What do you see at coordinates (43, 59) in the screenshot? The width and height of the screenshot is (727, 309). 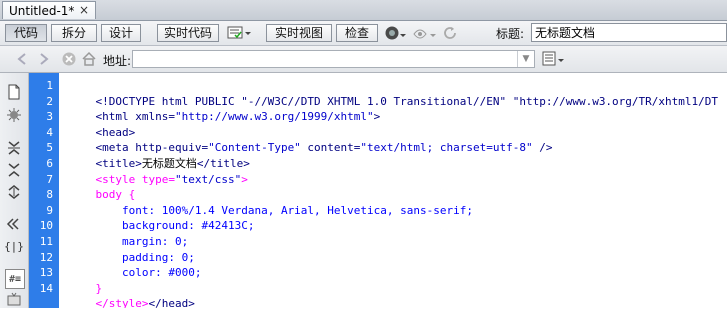 I see `forward-icon` at bounding box center [43, 59].